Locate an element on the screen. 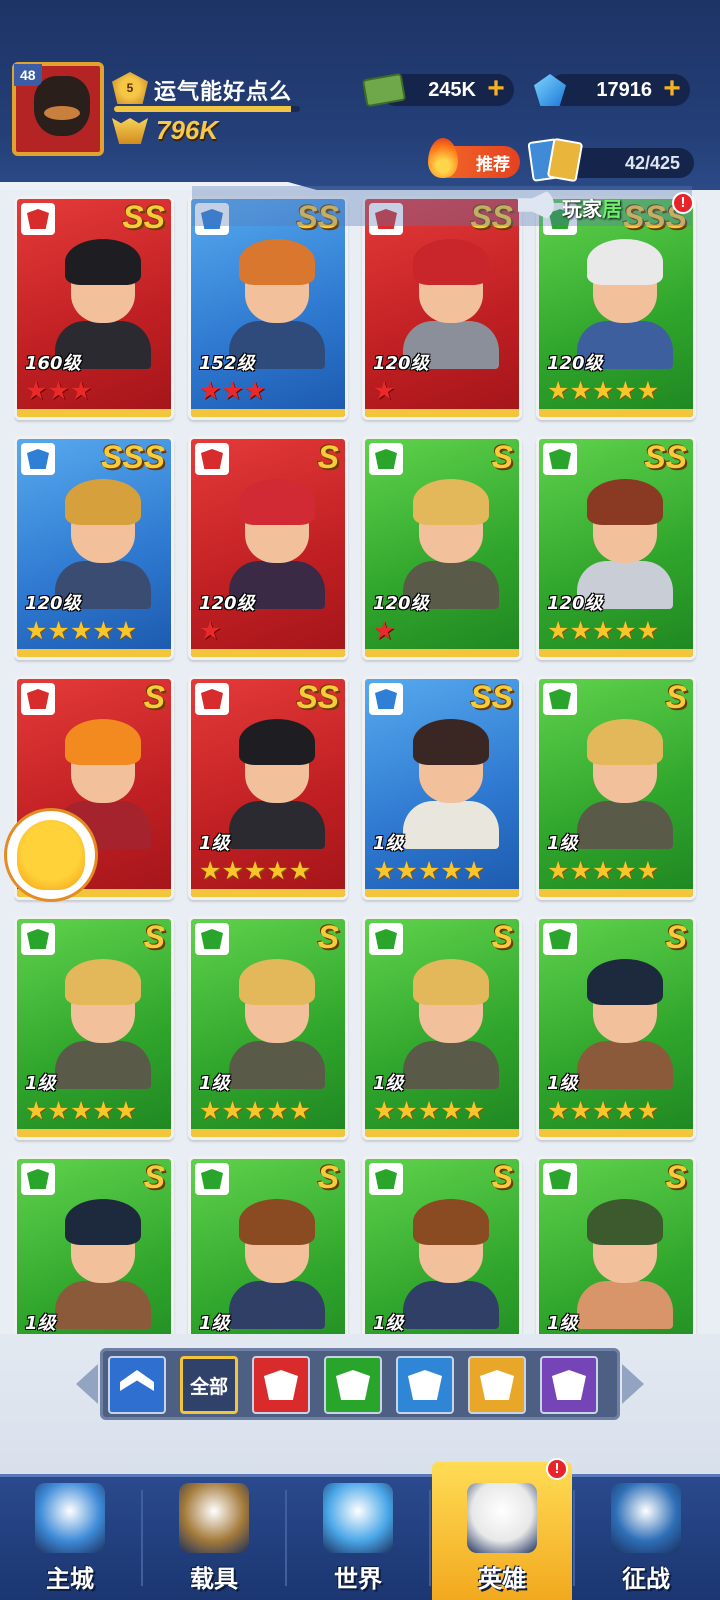 The width and height of the screenshot is (720, 1600). hero-grade: SSS is located at coordinates (132, 457).